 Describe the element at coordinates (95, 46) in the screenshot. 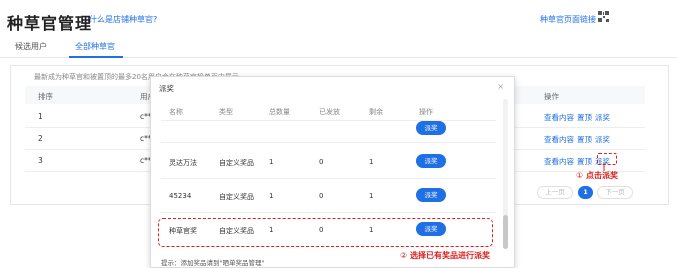

I see `tab-all-influencers: 全部种草官` at that location.